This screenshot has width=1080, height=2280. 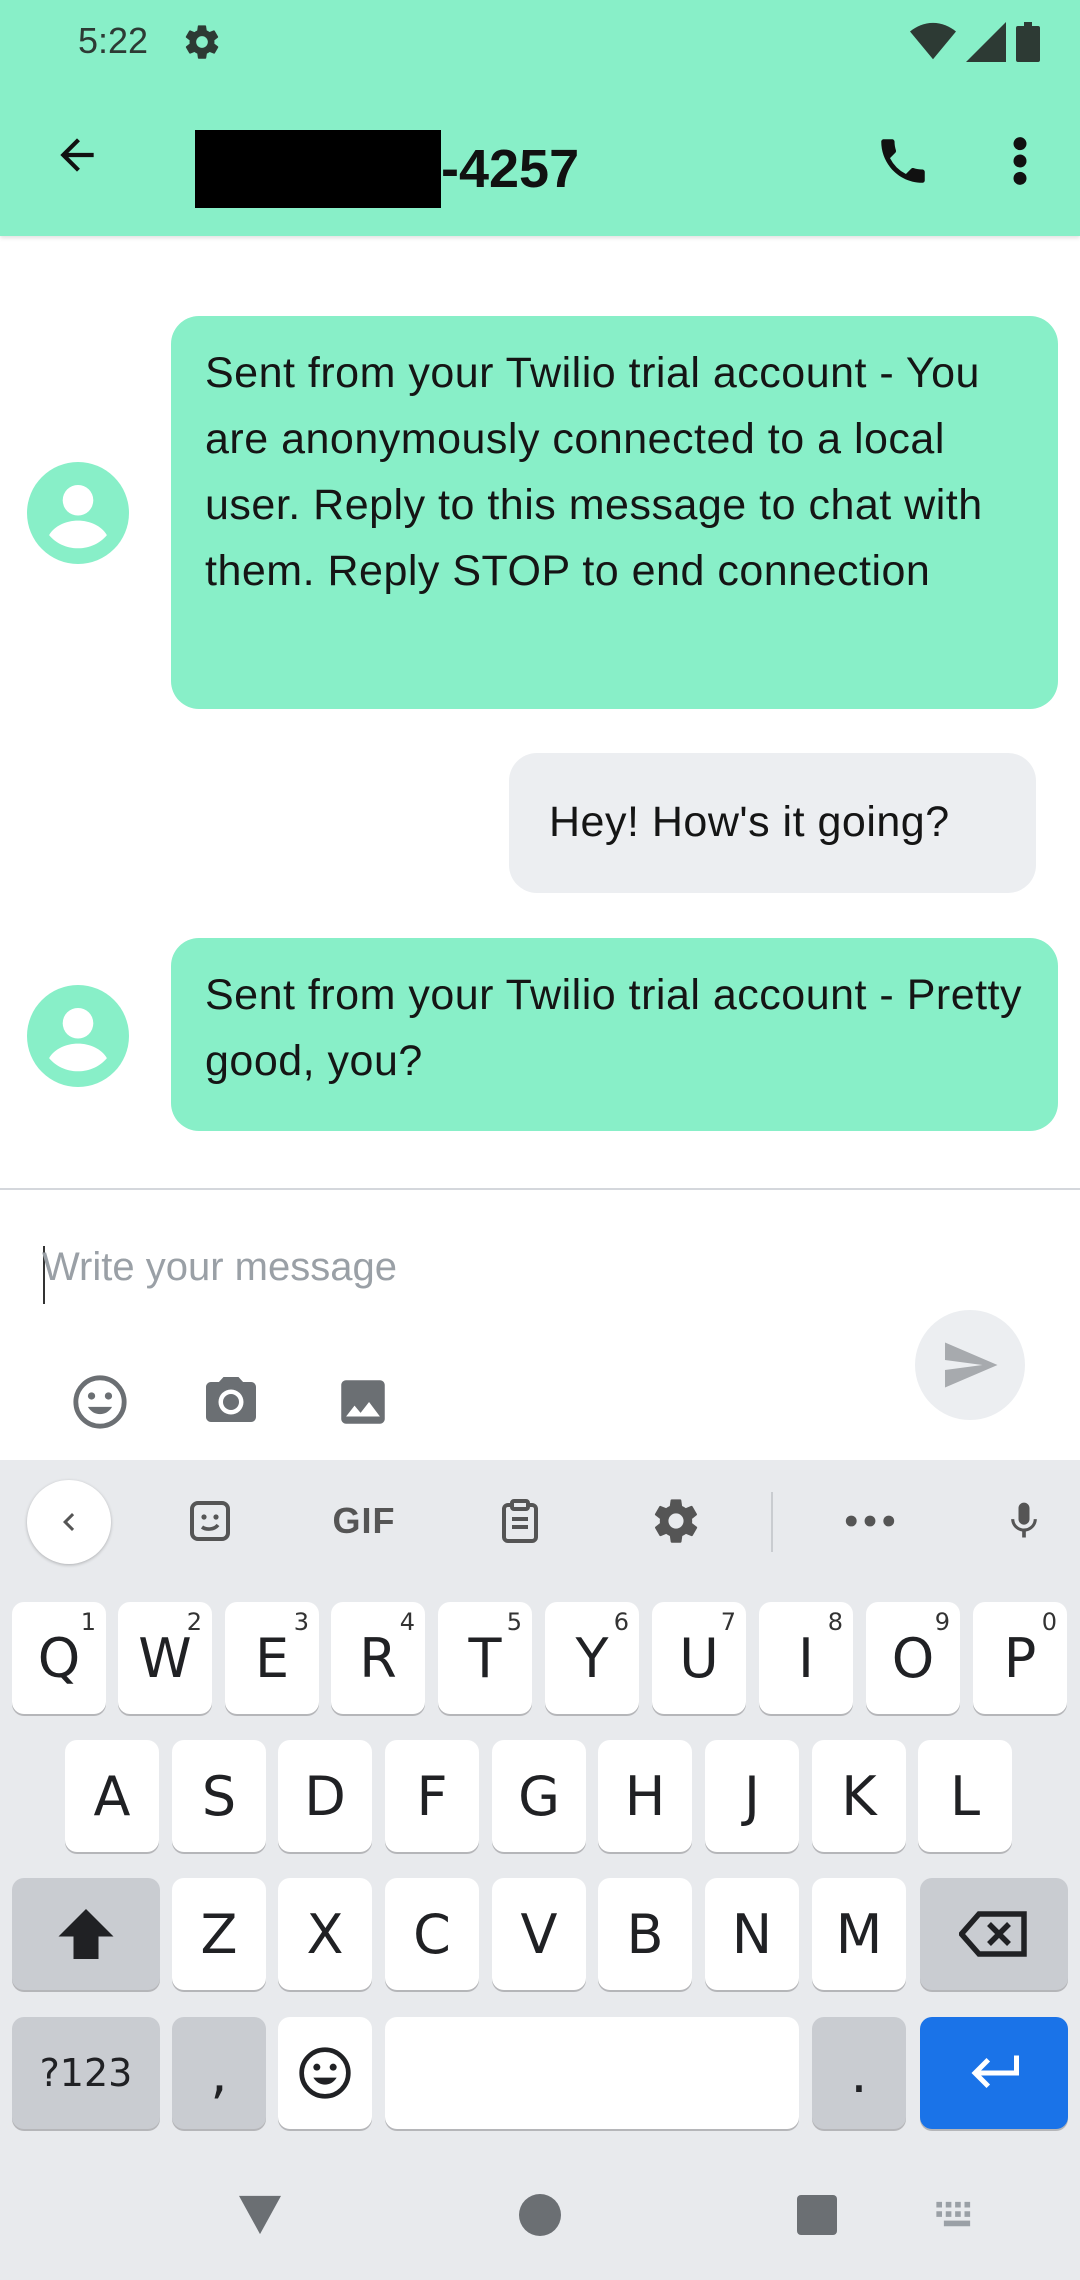 I want to click on mic-icon, so click(x=1024, y=1520).